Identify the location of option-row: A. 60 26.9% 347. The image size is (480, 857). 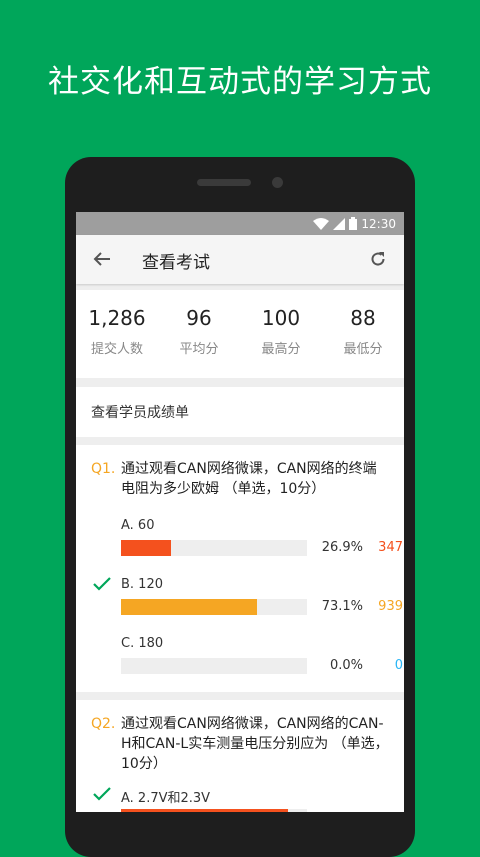
(247, 534).